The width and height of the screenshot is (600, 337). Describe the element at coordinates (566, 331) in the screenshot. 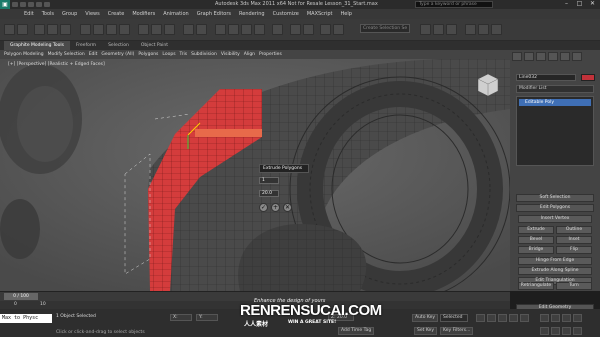

I see `orbit-icon` at that location.